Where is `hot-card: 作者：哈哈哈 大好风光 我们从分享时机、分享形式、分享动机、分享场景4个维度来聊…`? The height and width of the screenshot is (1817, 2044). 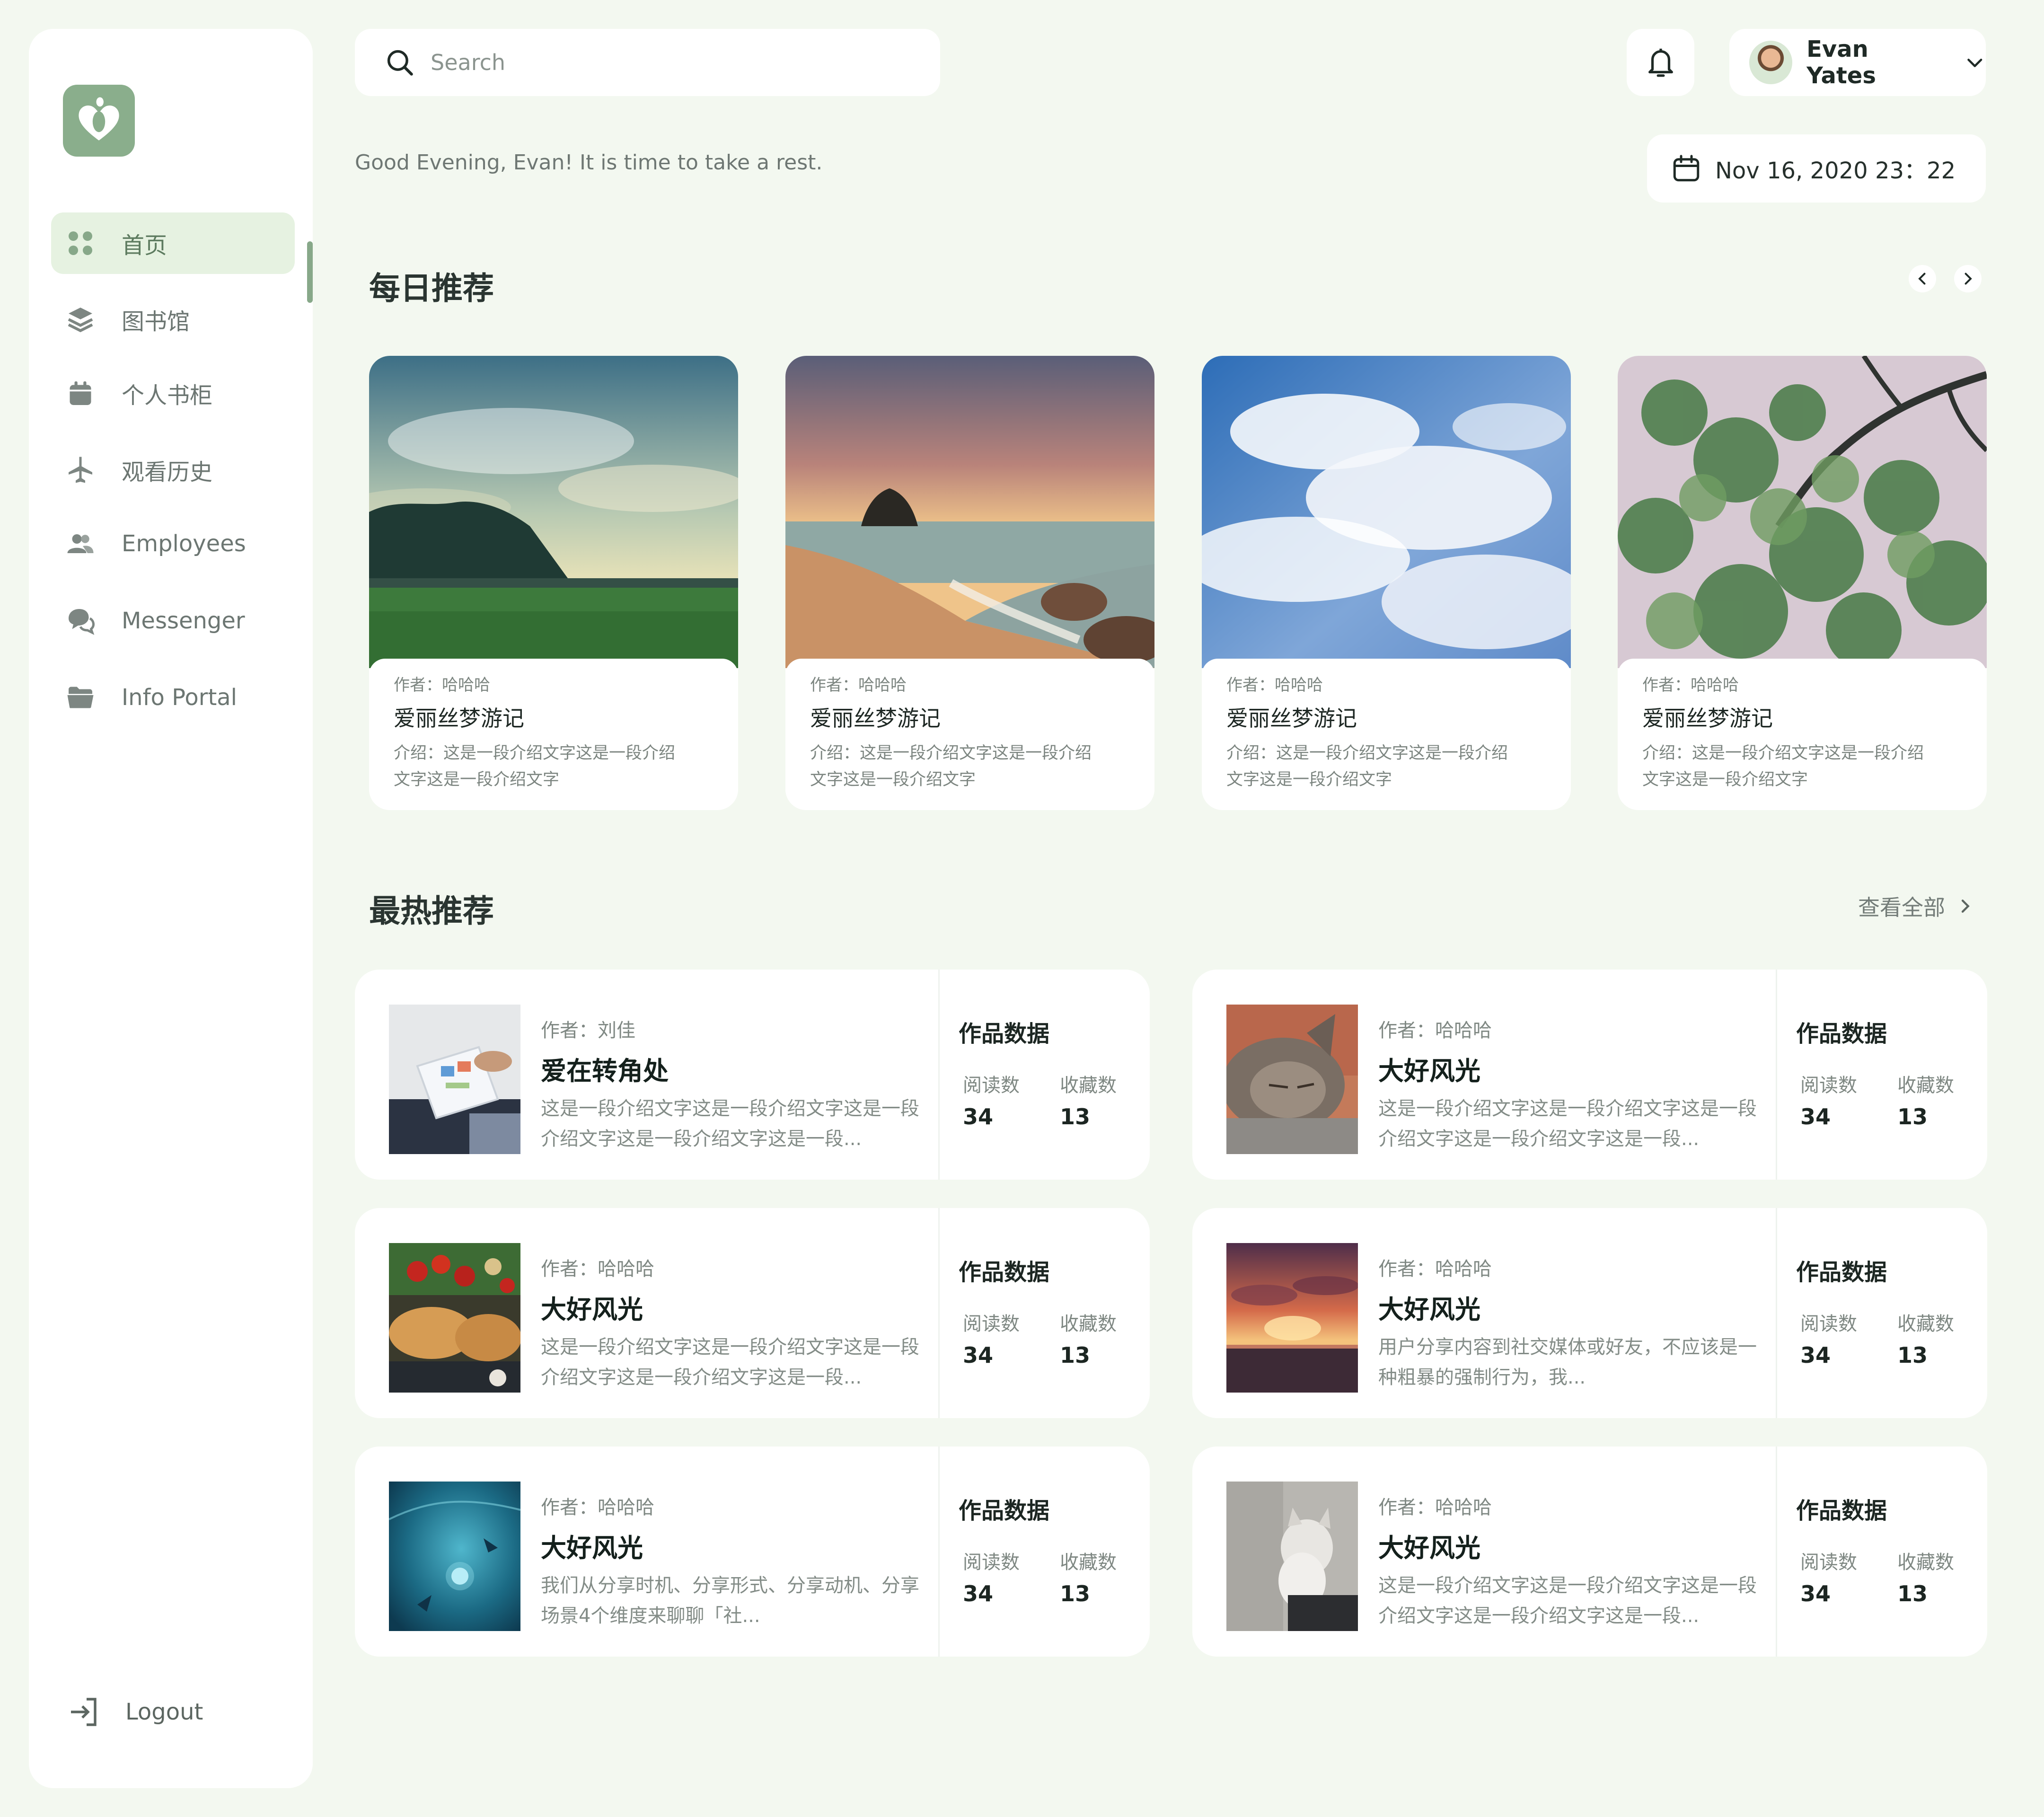
hot-card: 作者：哈哈哈 大好风光 我们从分享时机、分享形式、分享动机、分享场景4个维度来聊… is located at coordinates (752, 1552).